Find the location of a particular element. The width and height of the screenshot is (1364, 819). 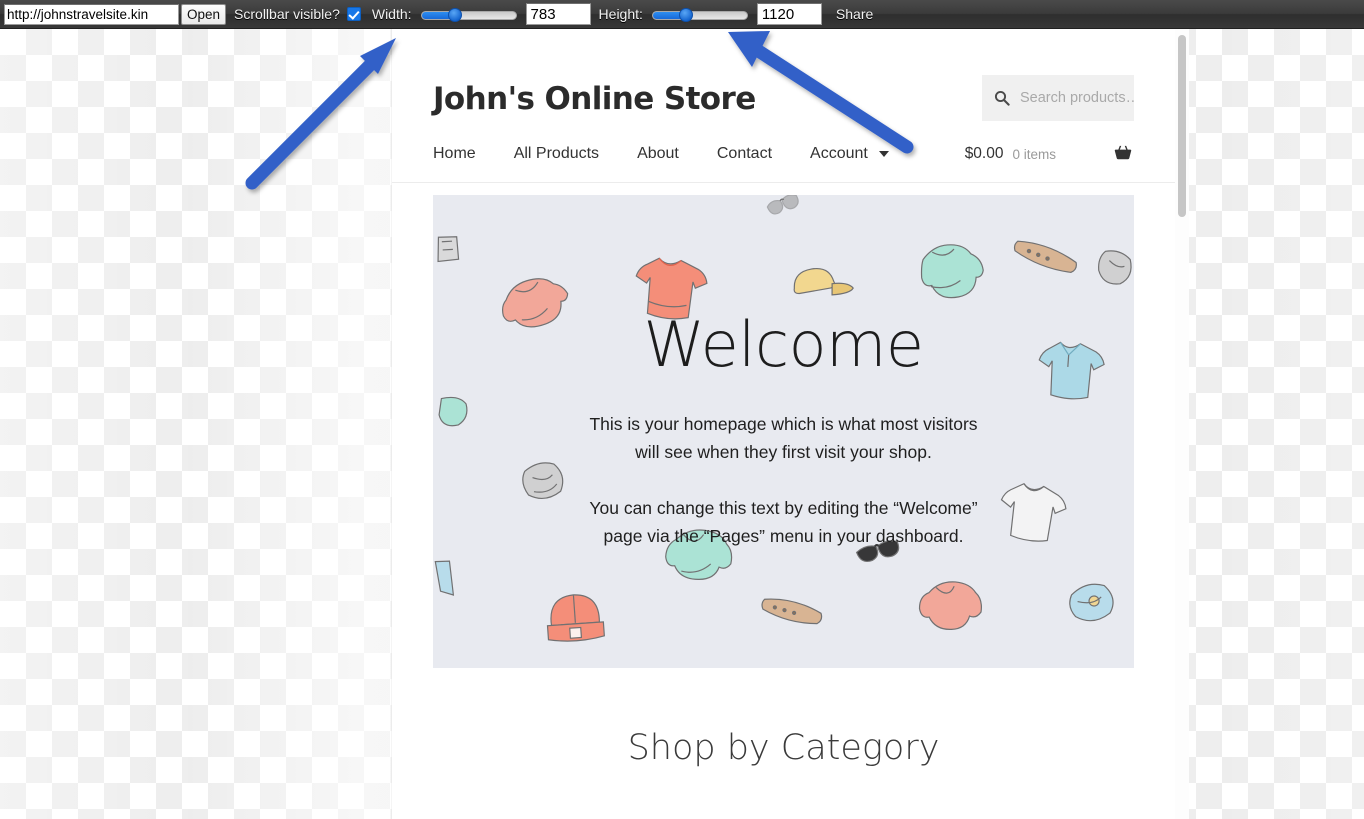

share-link: Share is located at coordinates (854, 14).